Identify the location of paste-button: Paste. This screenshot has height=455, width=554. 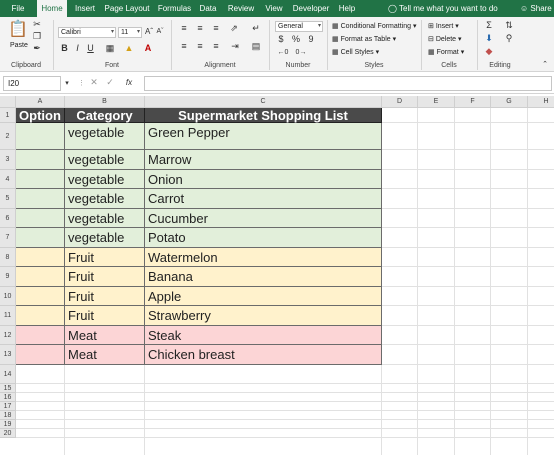
(19, 46).